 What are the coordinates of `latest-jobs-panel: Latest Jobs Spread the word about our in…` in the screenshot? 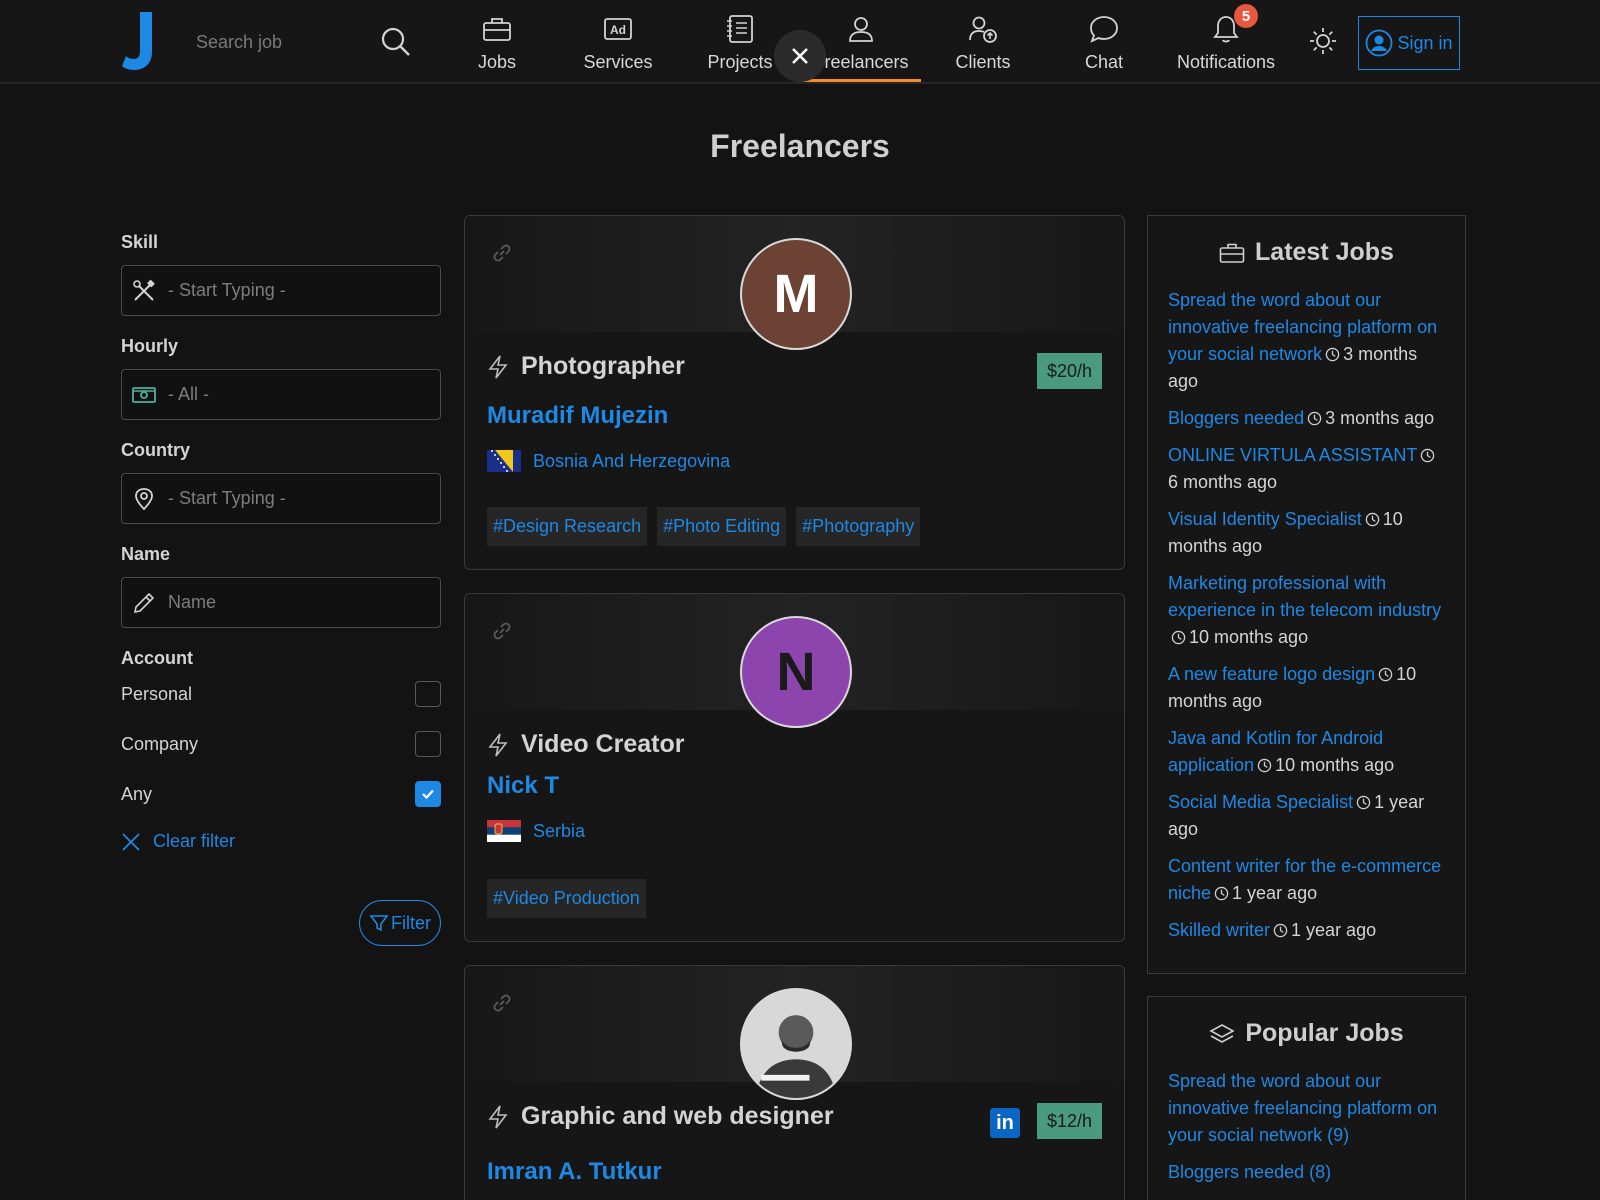 It's located at (1306, 594).